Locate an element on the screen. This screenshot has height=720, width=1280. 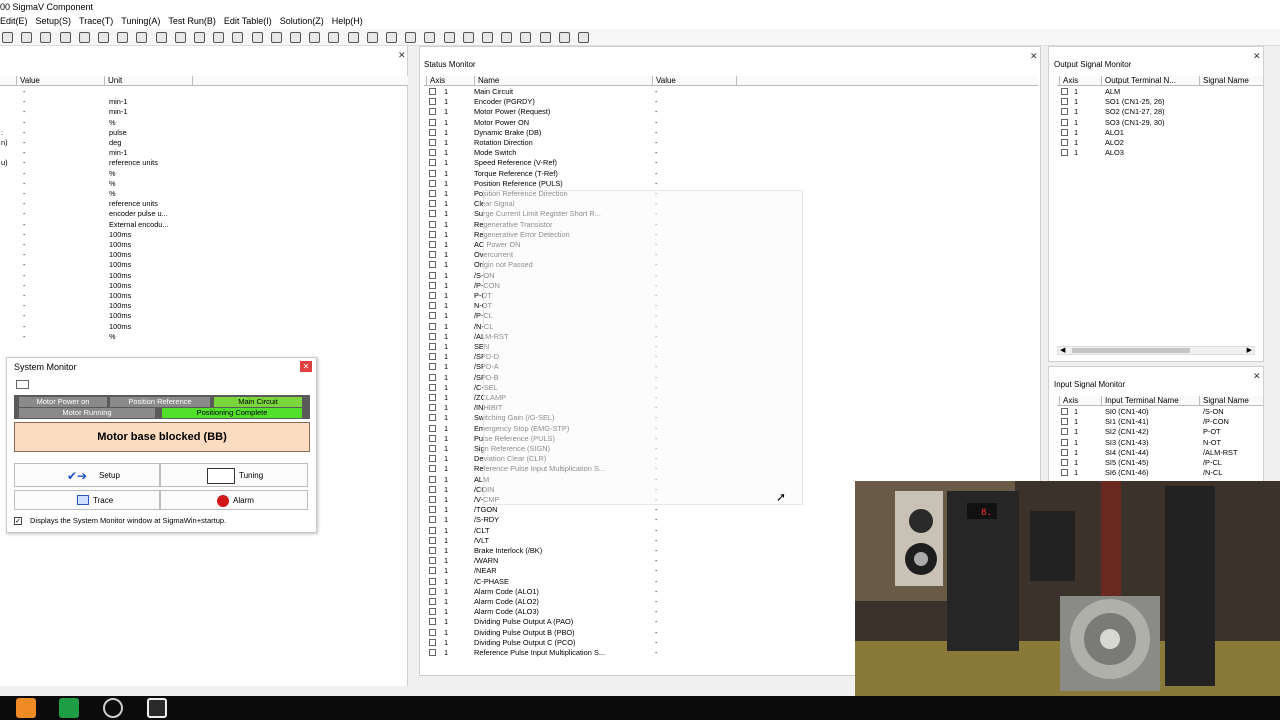
horizontal-scrollbar: ◀ ▶ is located at coordinates (1156, 350).